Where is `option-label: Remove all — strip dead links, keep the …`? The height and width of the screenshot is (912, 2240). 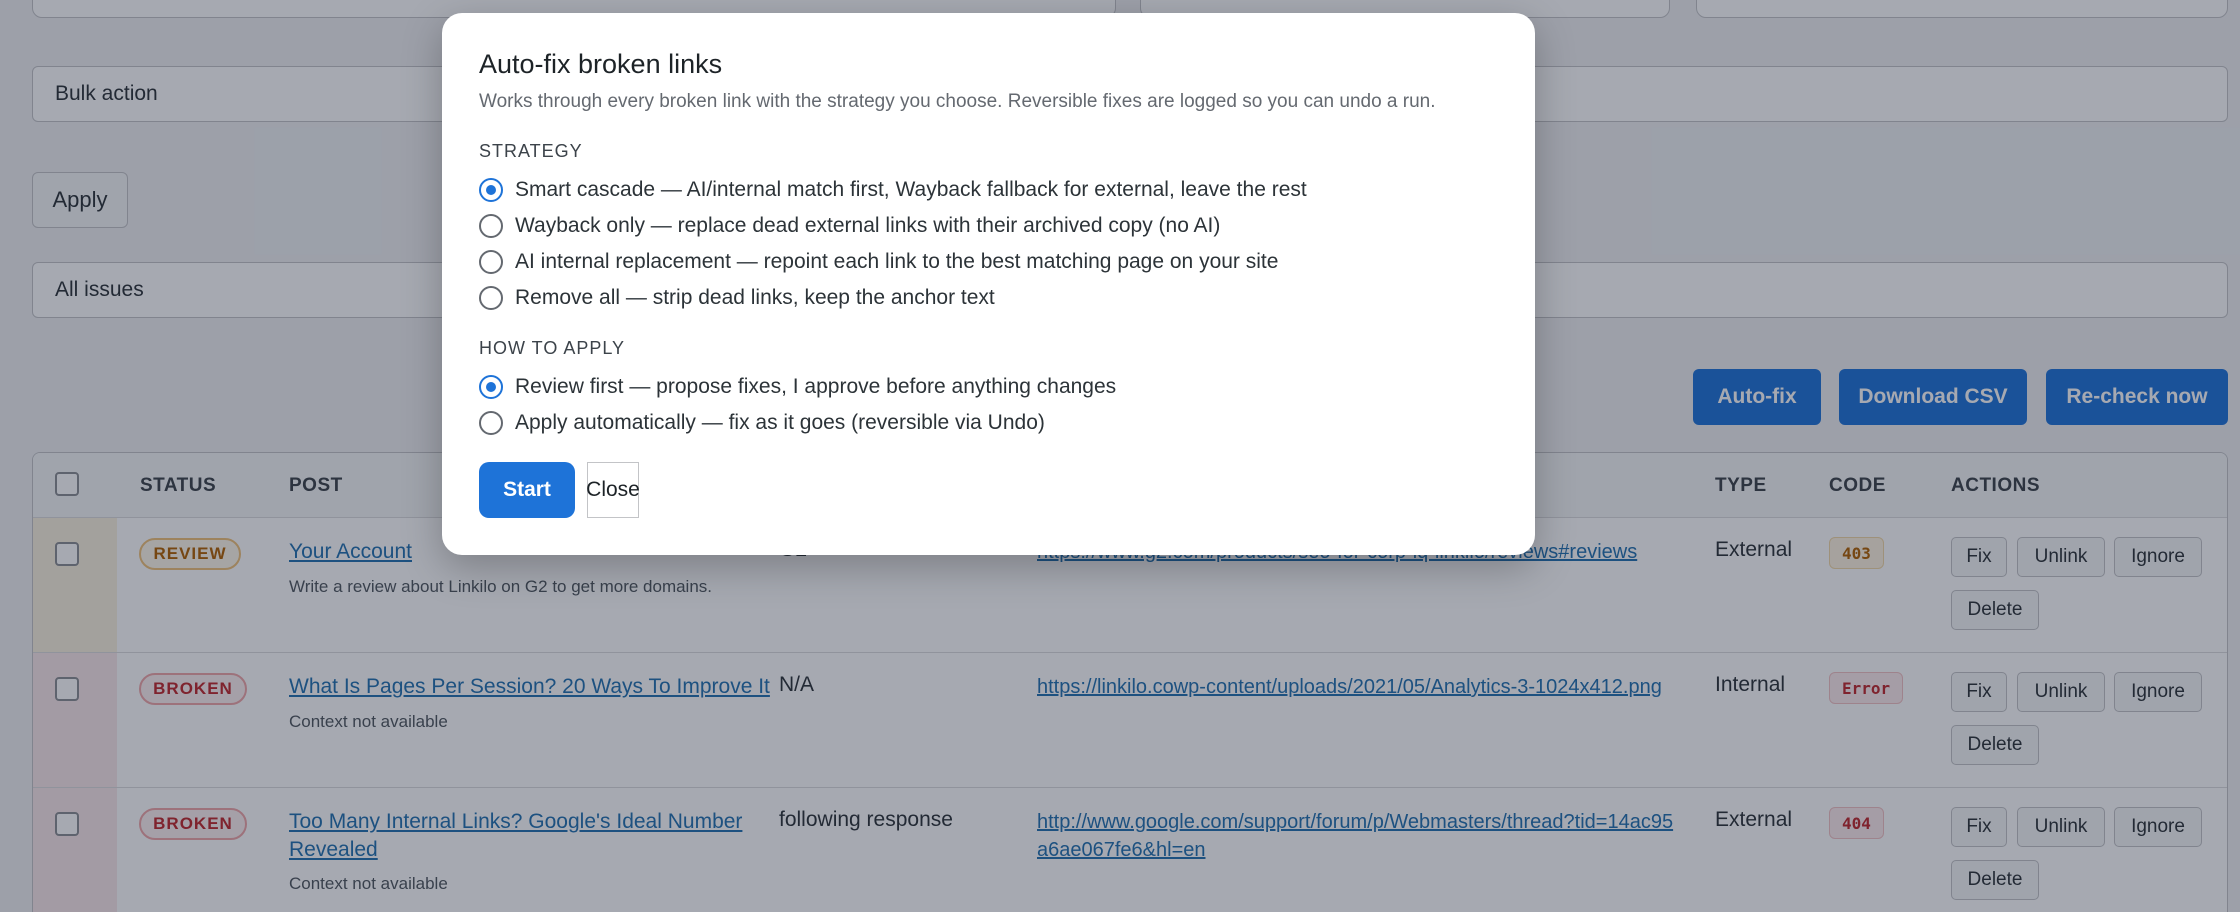 option-label: Remove all — strip dead links, keep the … is located at coordinates (755, 297).